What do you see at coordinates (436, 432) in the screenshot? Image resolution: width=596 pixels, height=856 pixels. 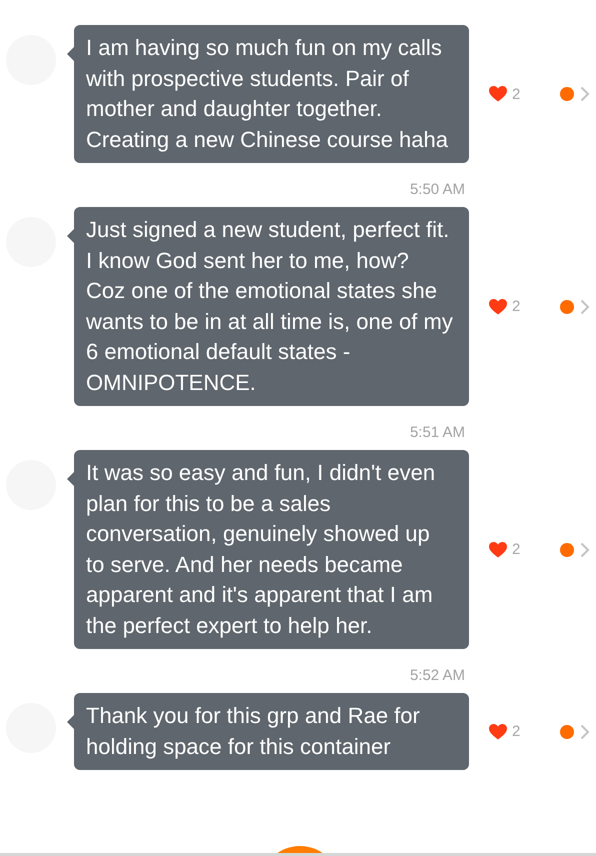 I see `timestamp: 5:51 AM` at bounding box center [436, 432].